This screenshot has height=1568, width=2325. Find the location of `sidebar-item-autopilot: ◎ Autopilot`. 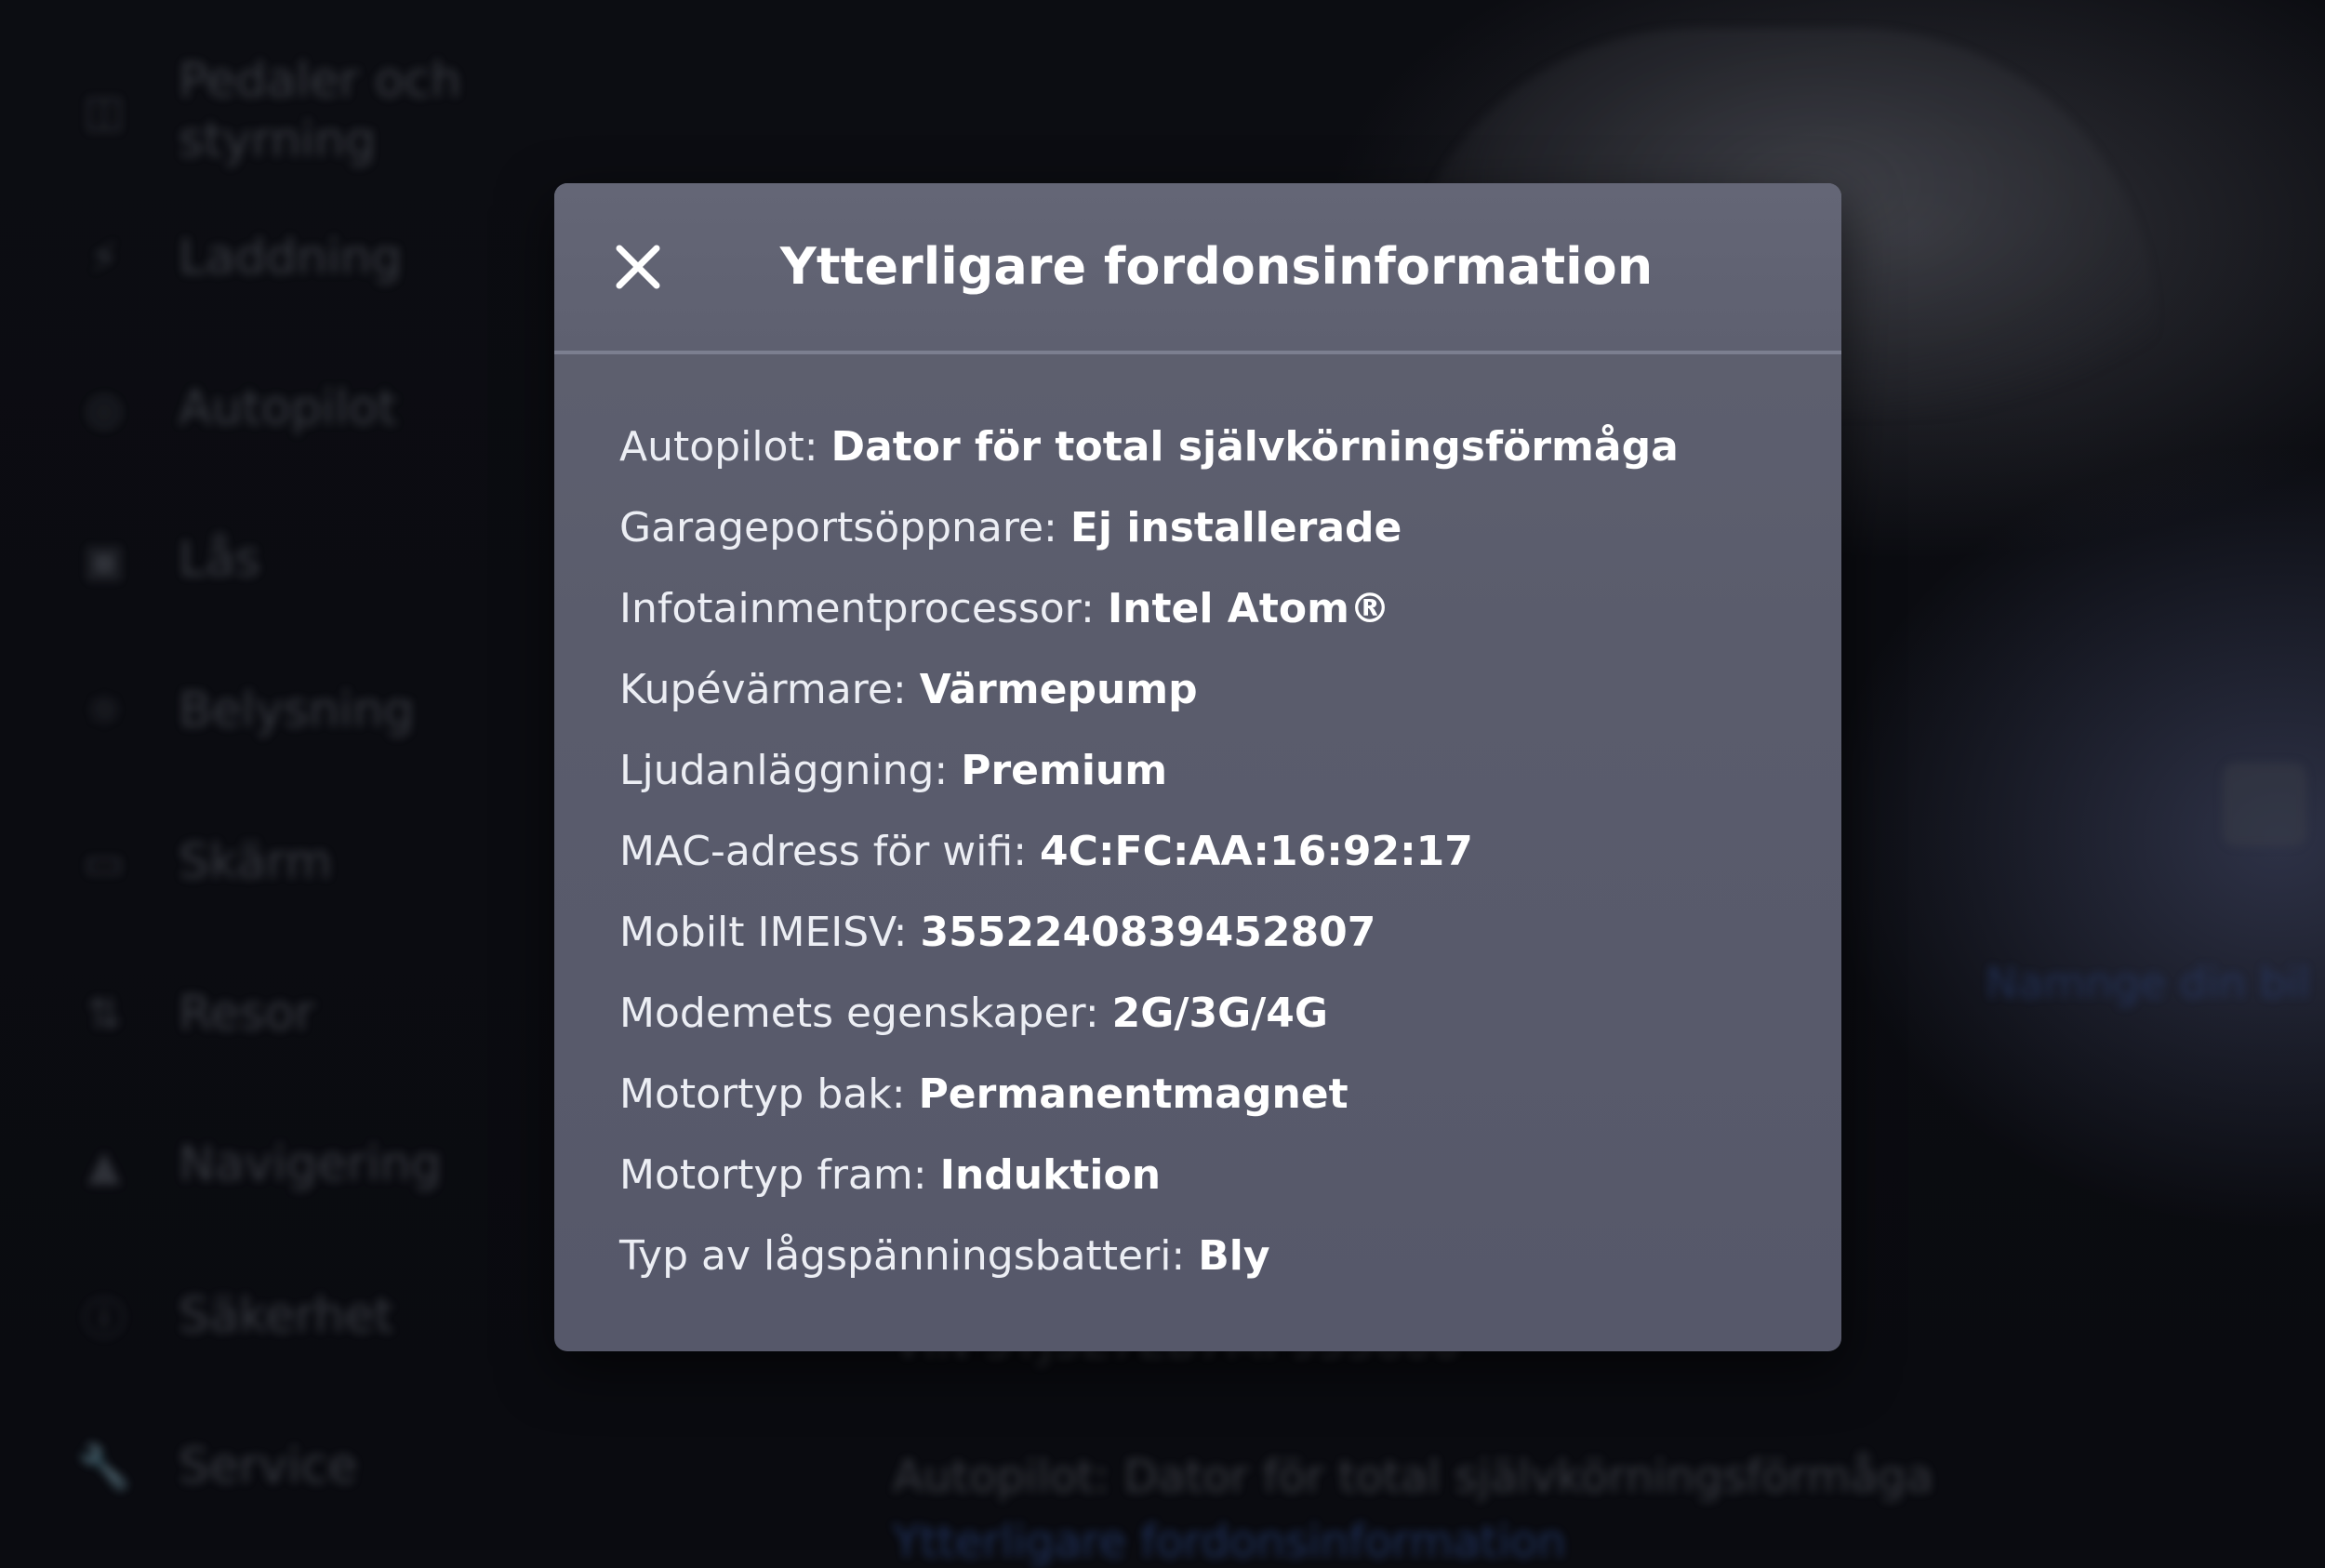

sidebar-item-autopilot: ◎ Autopilot is located at coordinates (235, 408).